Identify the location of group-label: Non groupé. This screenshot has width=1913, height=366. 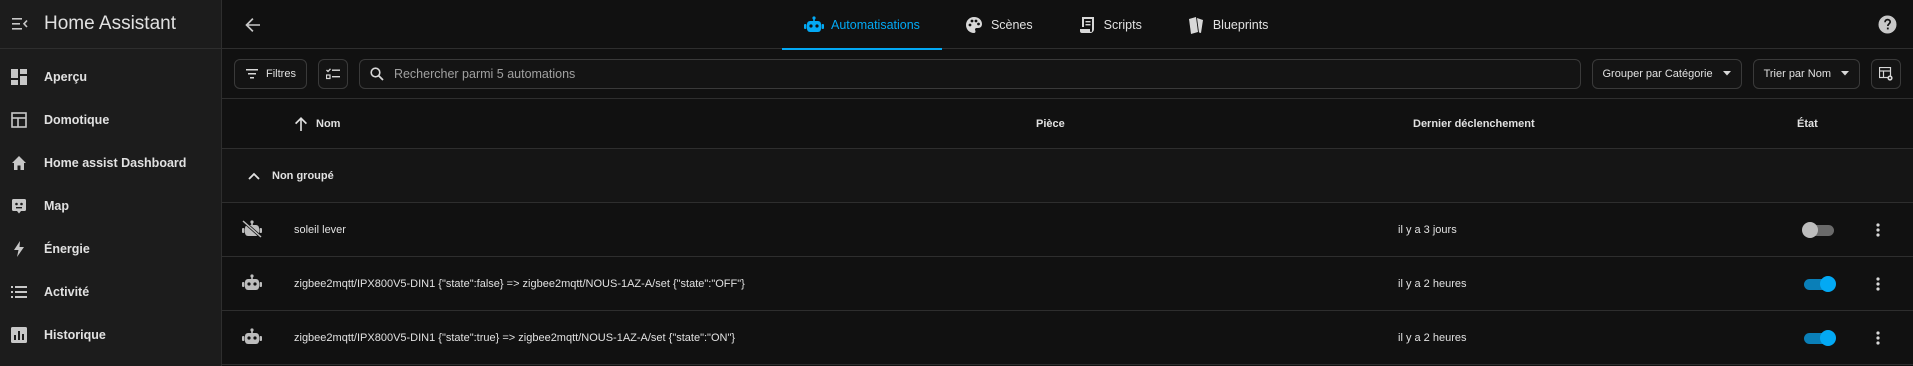
(303, 175).